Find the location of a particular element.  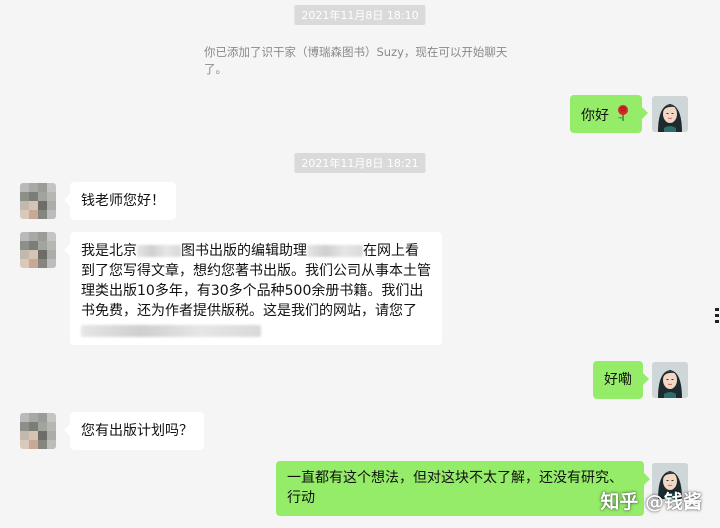

message-bubble-self: 一直都有这个想法，但对这块不太了解，还没有研究、行动 is located at coordinates (463, 488).